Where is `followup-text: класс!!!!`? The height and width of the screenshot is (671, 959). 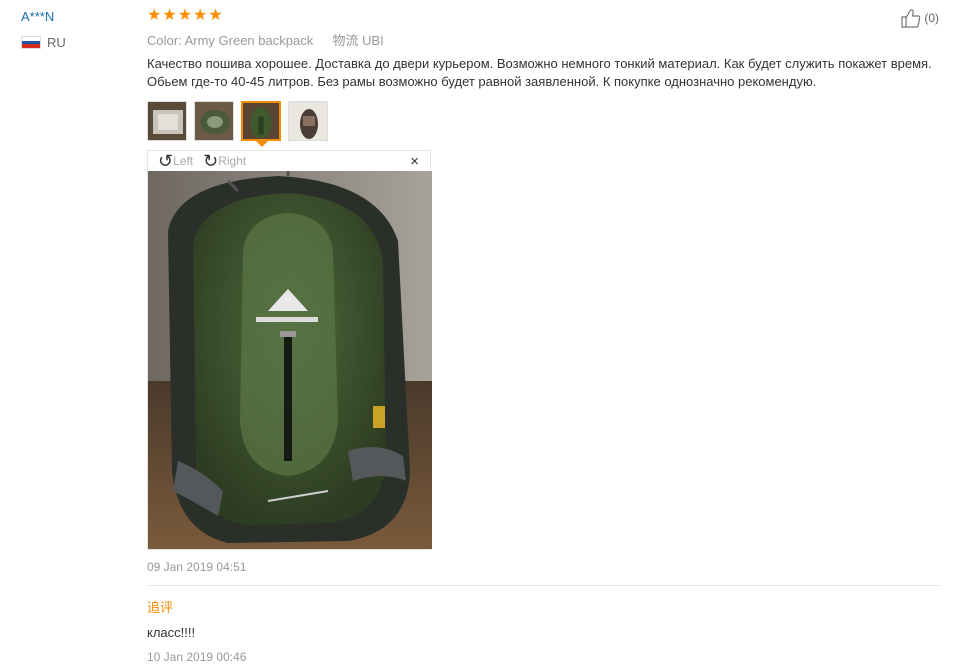 followup-text: класс!!!! is located at coordinates (171, 632).